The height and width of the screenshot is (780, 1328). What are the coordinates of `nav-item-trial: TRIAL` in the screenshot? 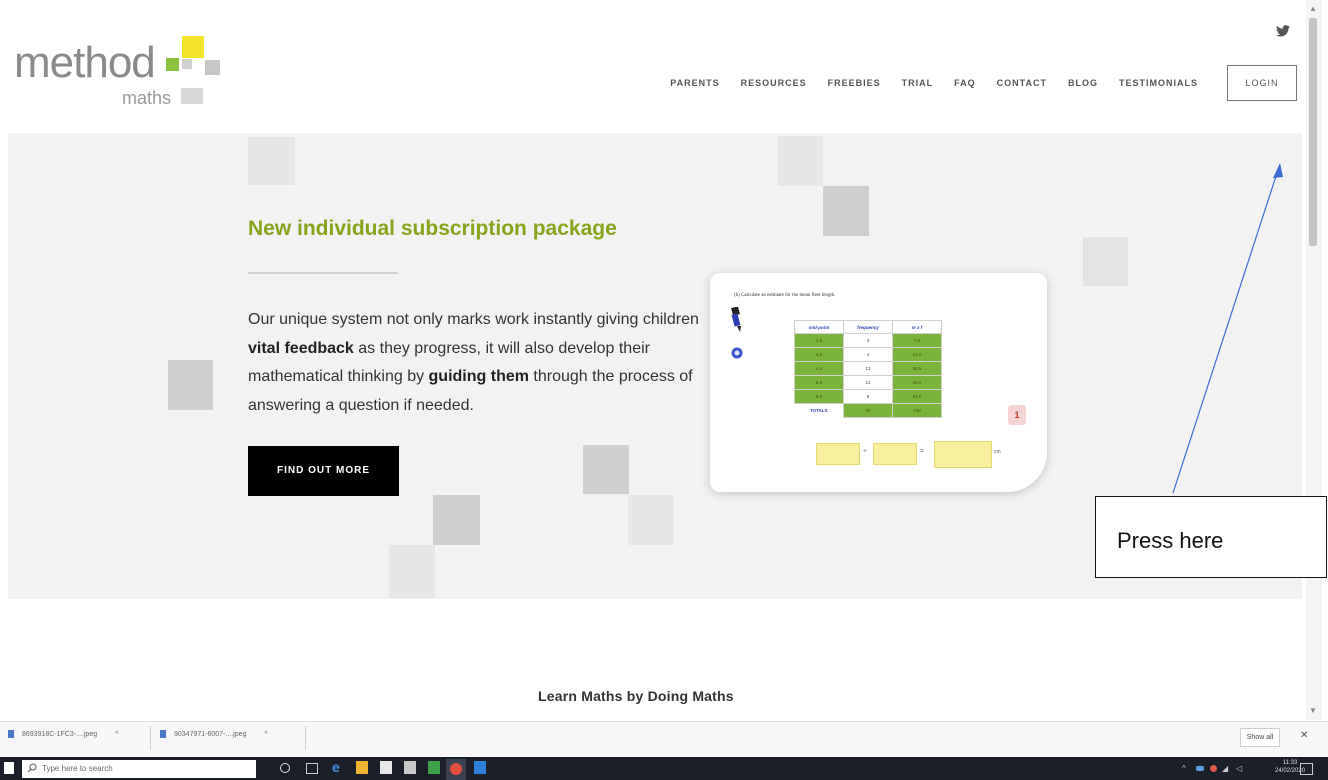 It's located at (918, 83).